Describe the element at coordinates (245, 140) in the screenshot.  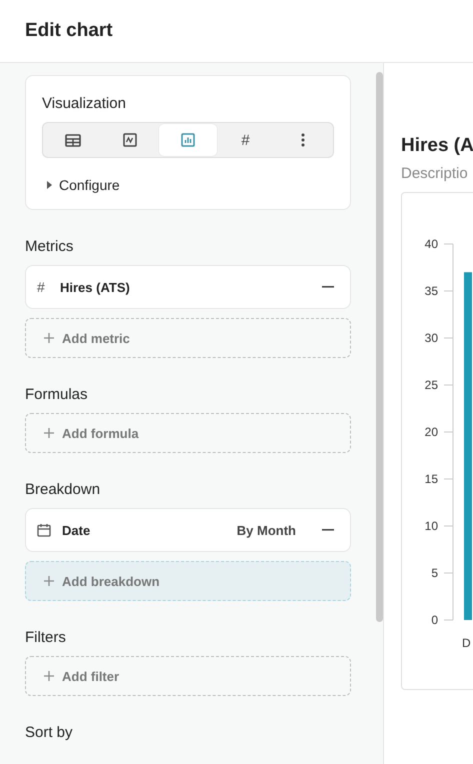
I see `number-chart-button: #` at that location.